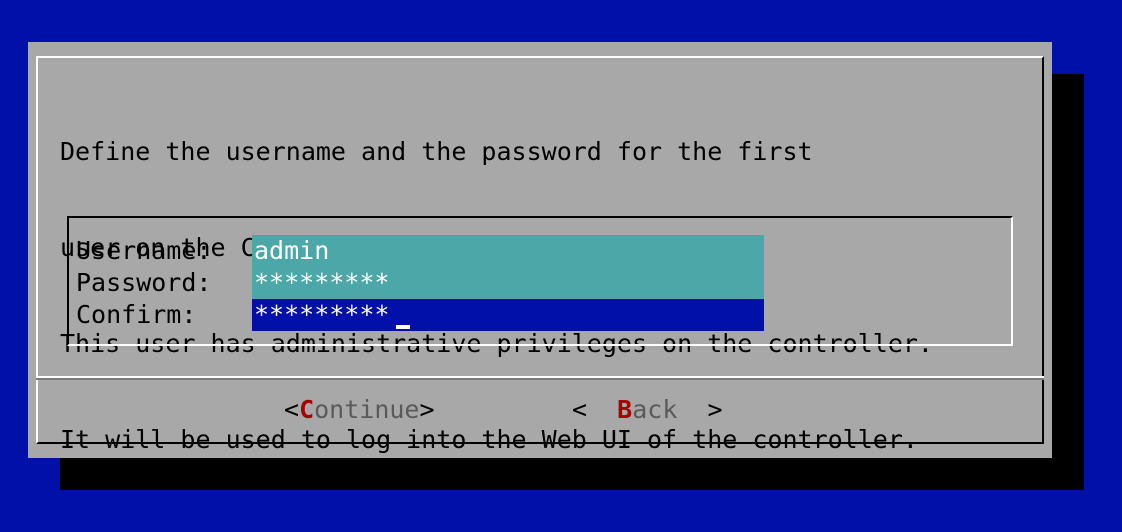 The image size is (1122, 532). Describe the element at coordinates (508, 315) in the screenshot. I see `confirm-password-field: *********` at that location.